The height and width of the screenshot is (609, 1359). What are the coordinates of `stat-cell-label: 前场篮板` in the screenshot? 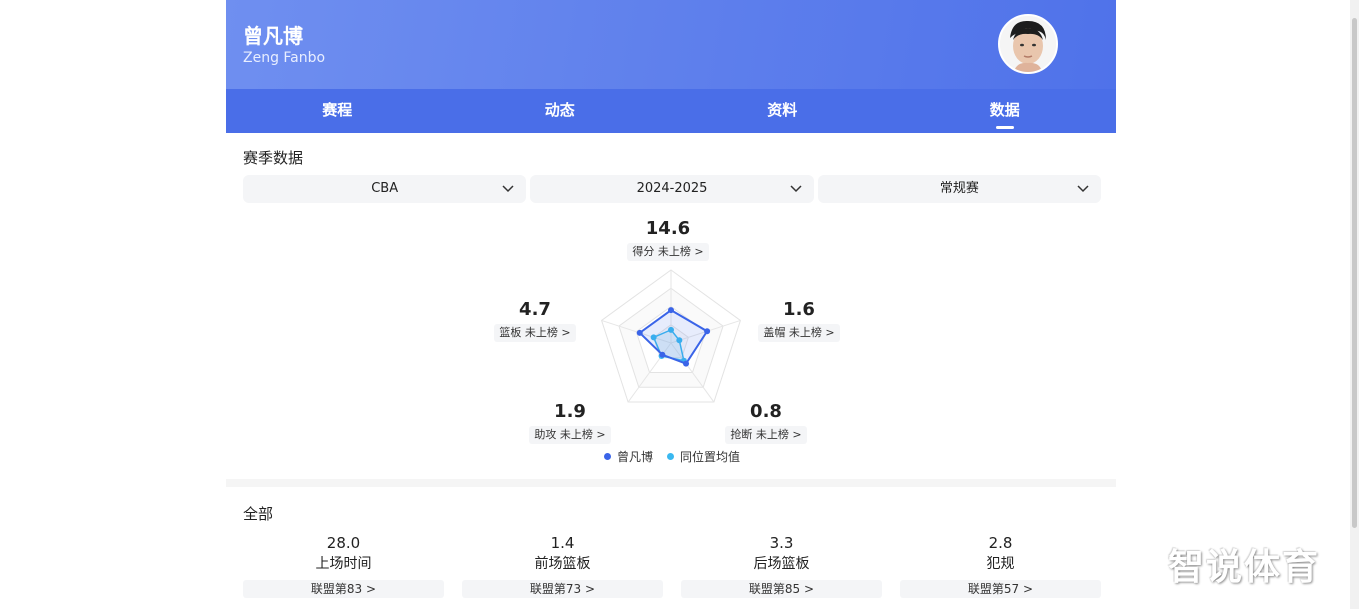 It's located at (562, 564).